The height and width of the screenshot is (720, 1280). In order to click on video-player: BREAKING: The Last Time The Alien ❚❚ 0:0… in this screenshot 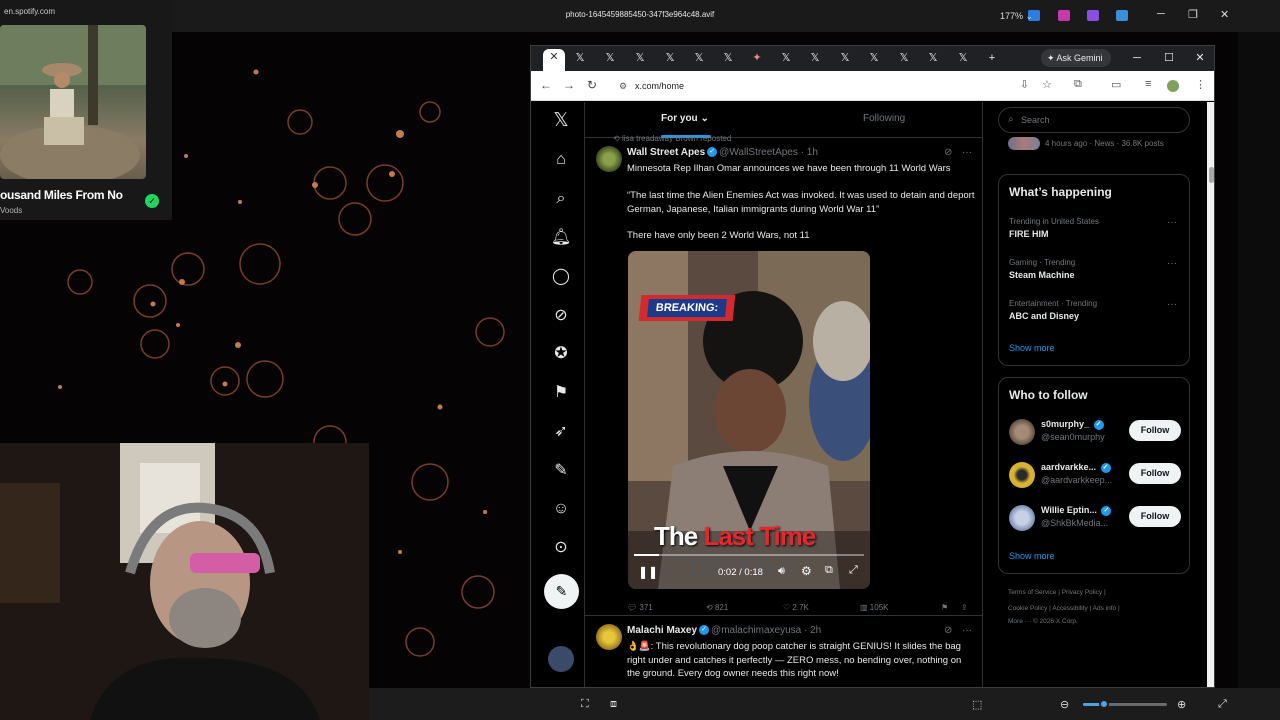, I will do `click(749, 420)`.